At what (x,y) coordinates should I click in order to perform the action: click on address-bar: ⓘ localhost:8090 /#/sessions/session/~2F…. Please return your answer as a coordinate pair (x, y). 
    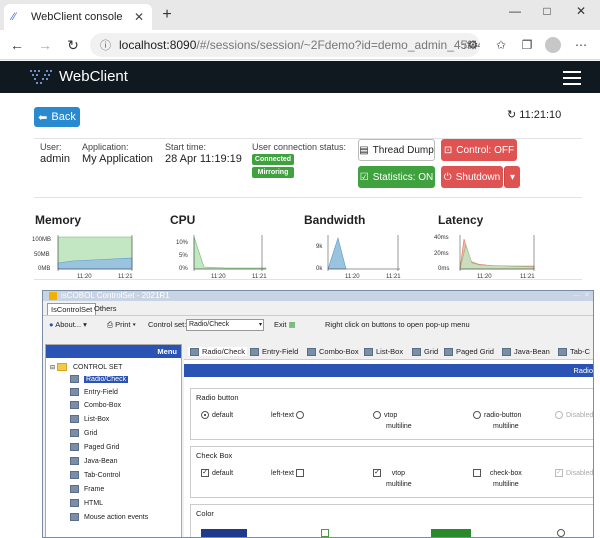
    Looking at the image, I should click on (285, 45).